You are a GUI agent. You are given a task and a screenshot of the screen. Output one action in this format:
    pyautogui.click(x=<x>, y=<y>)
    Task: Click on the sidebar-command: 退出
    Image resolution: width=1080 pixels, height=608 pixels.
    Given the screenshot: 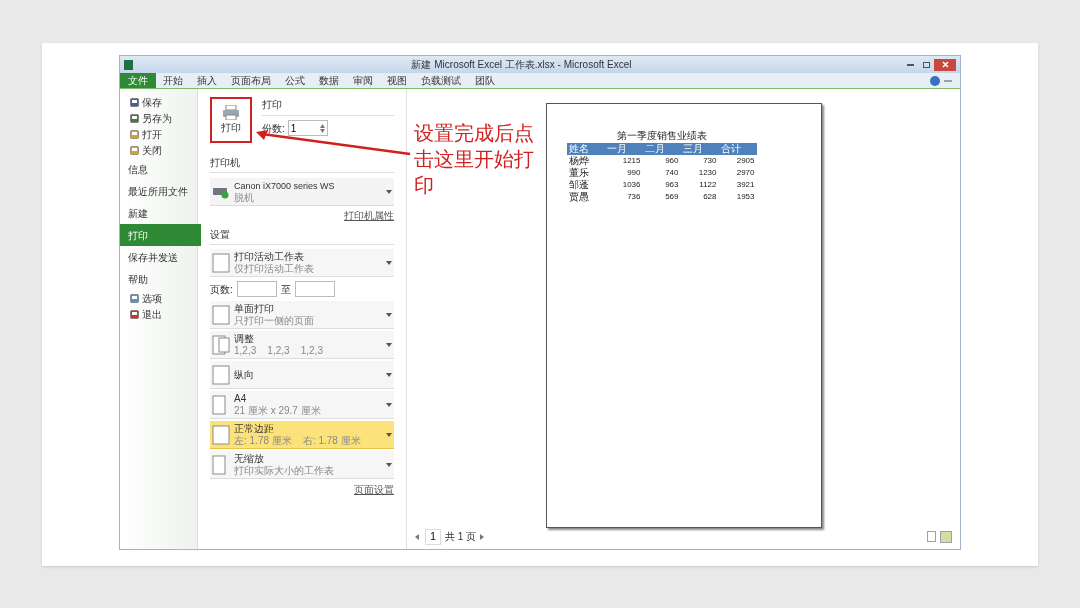 What is the action you would take?
    pyautogui.click(x=158, y=314)
    